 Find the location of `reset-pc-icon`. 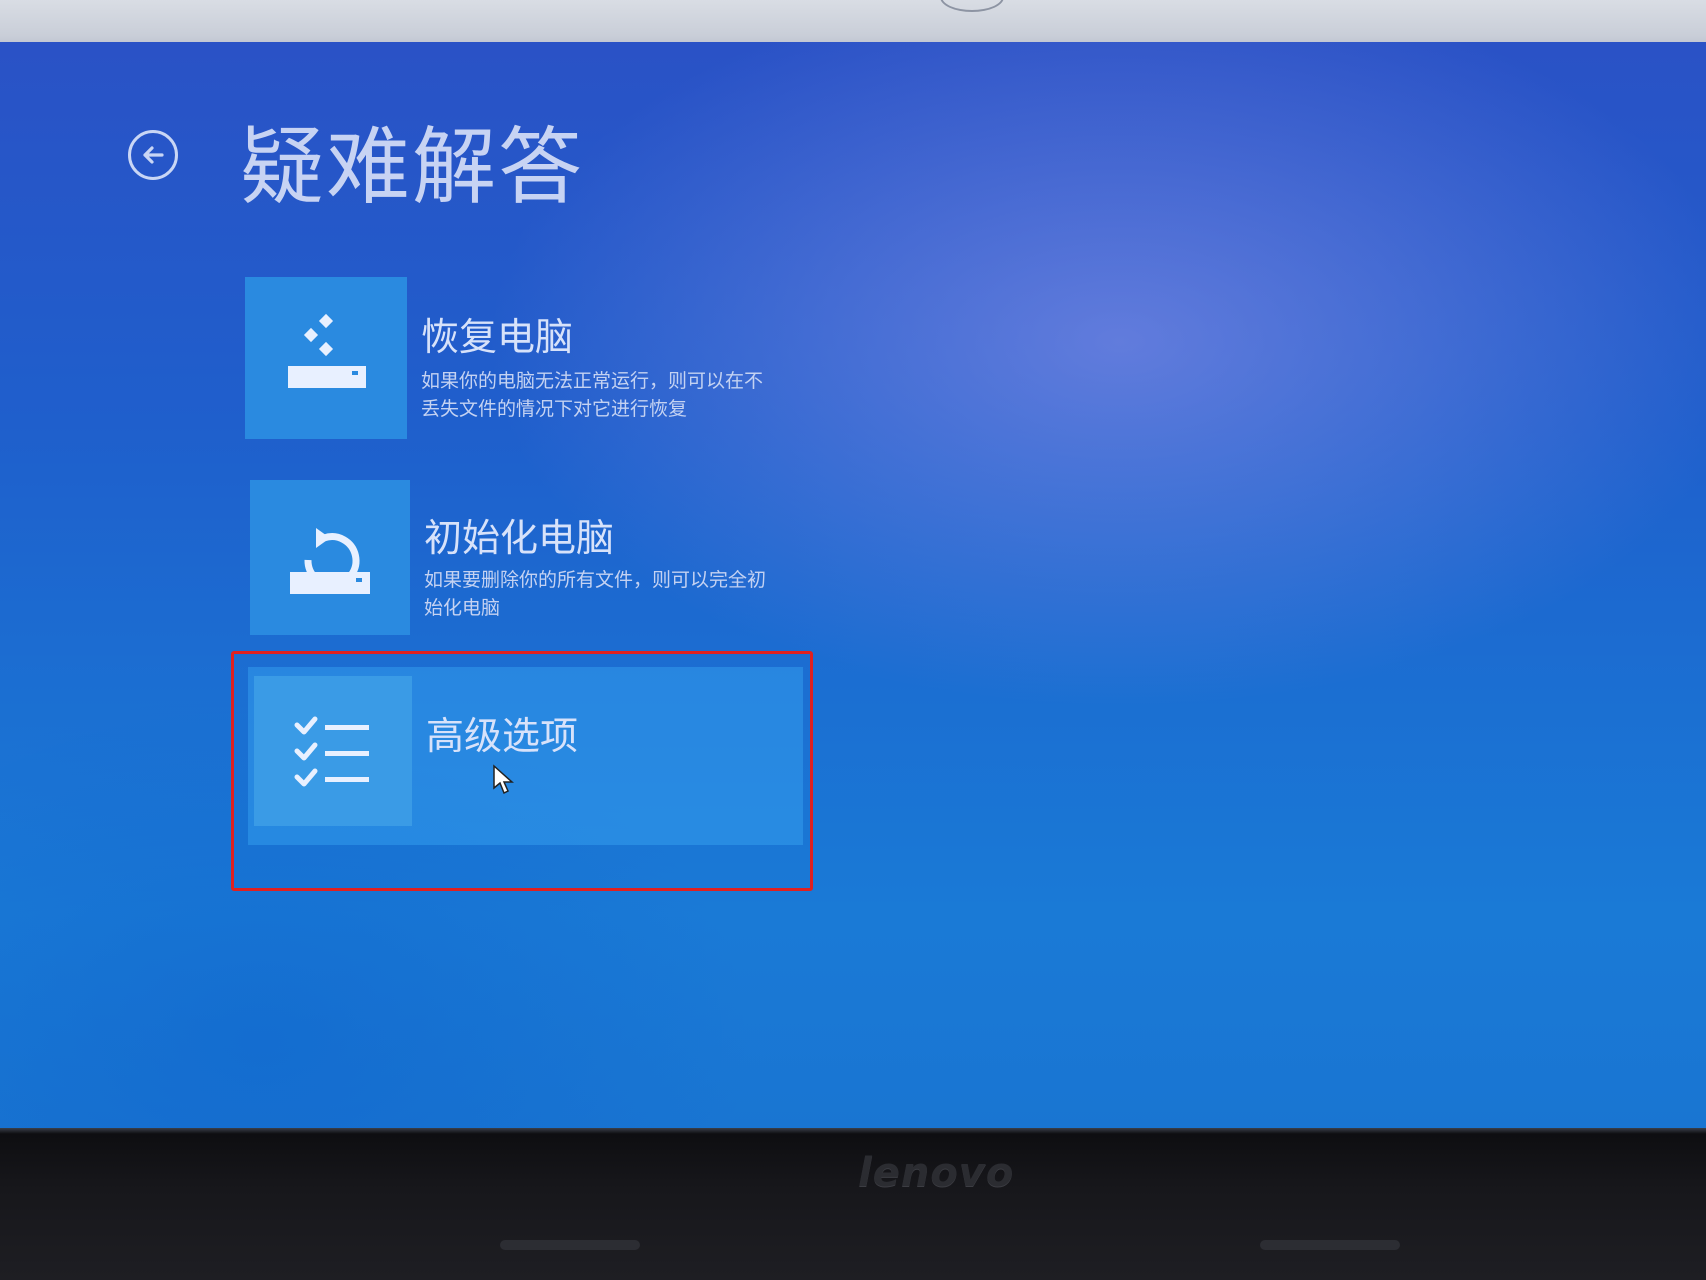

reset-pc-icon is located at coordinates (330, 560).